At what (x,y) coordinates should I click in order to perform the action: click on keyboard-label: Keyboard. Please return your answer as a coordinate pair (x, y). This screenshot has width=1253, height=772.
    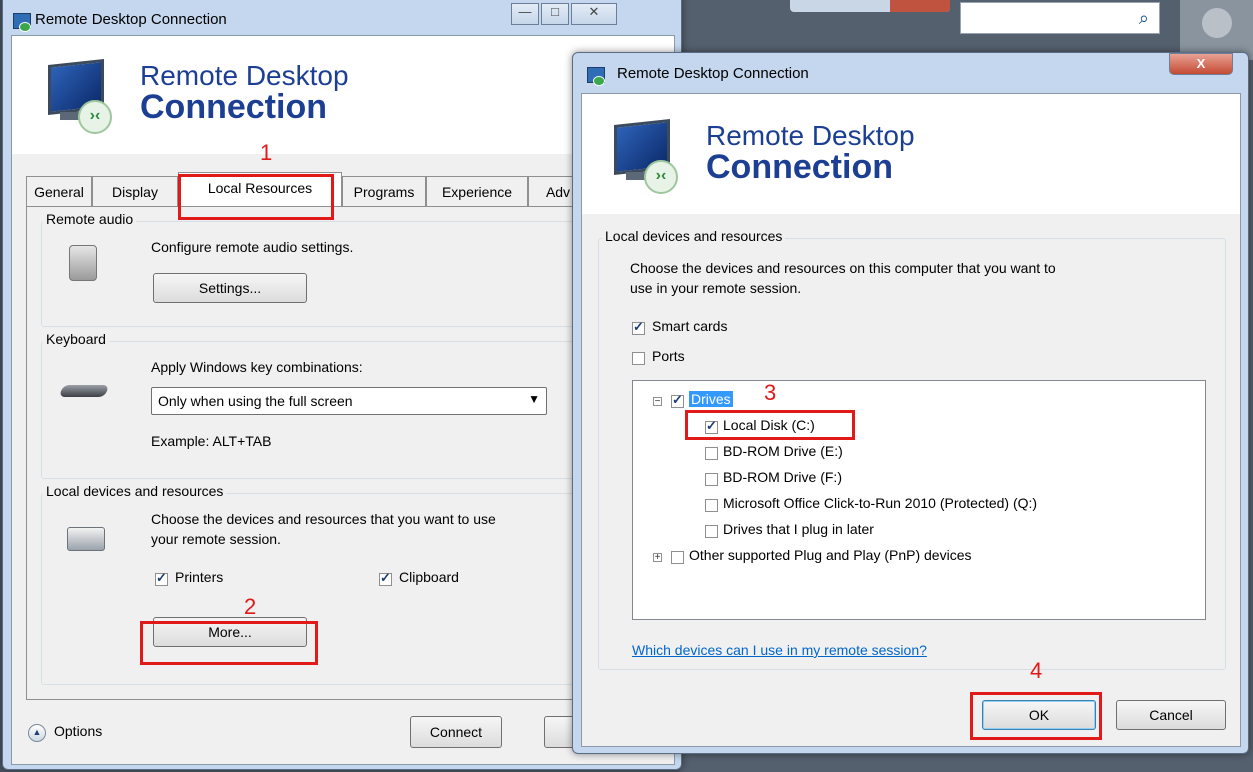
    Looking at the image, I should click on (76, 339).